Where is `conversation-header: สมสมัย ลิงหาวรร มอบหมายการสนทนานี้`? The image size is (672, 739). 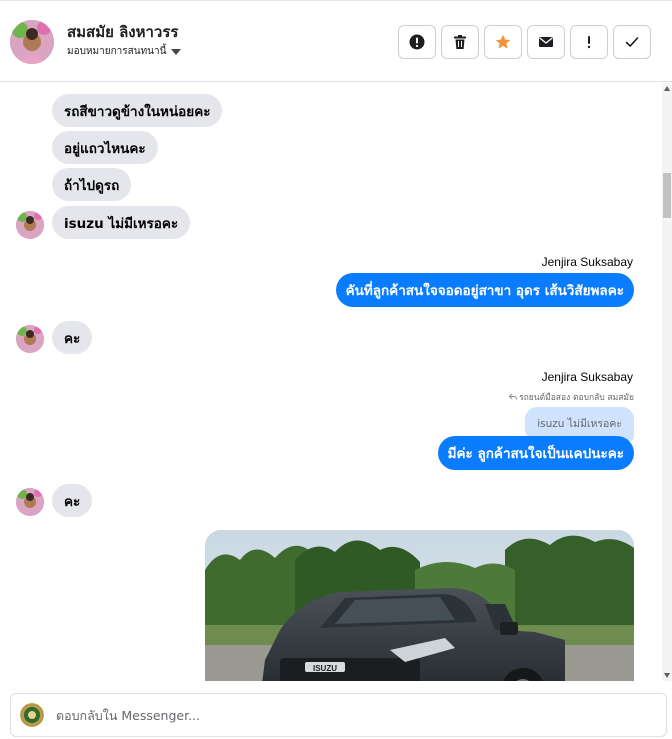
conversation-header: สมสมัย ลิงหาวรร มอบหมายการสนทนานี้ is located at coordinates (336, 41).